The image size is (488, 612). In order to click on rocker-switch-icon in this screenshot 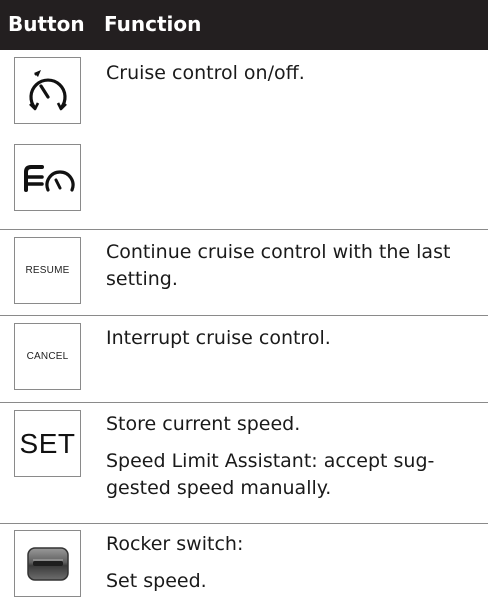, I will do `click(47, 563)`.